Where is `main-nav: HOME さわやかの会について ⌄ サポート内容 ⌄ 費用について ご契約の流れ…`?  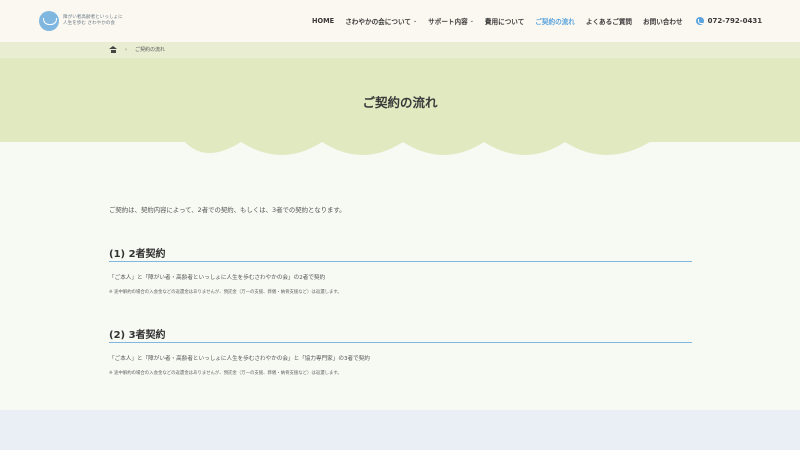 main-nav: HOME さわやかの会について ⌄ サポート内容 ⌄ 費用について ご契約の流れ… is located at coordinates (537, 21).